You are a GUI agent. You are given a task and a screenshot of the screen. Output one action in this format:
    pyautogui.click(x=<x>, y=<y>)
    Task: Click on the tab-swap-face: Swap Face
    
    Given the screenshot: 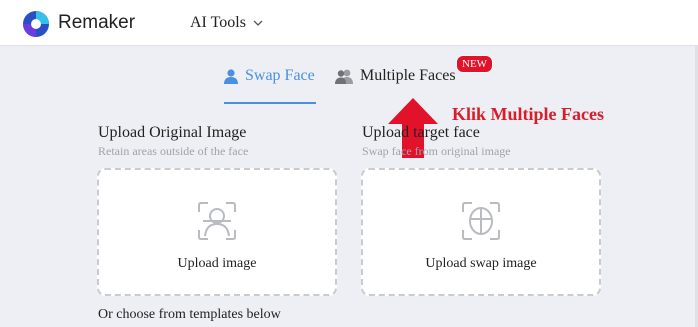 What is the action you would take?
    pyautogui.click(x=269, y=76)
    